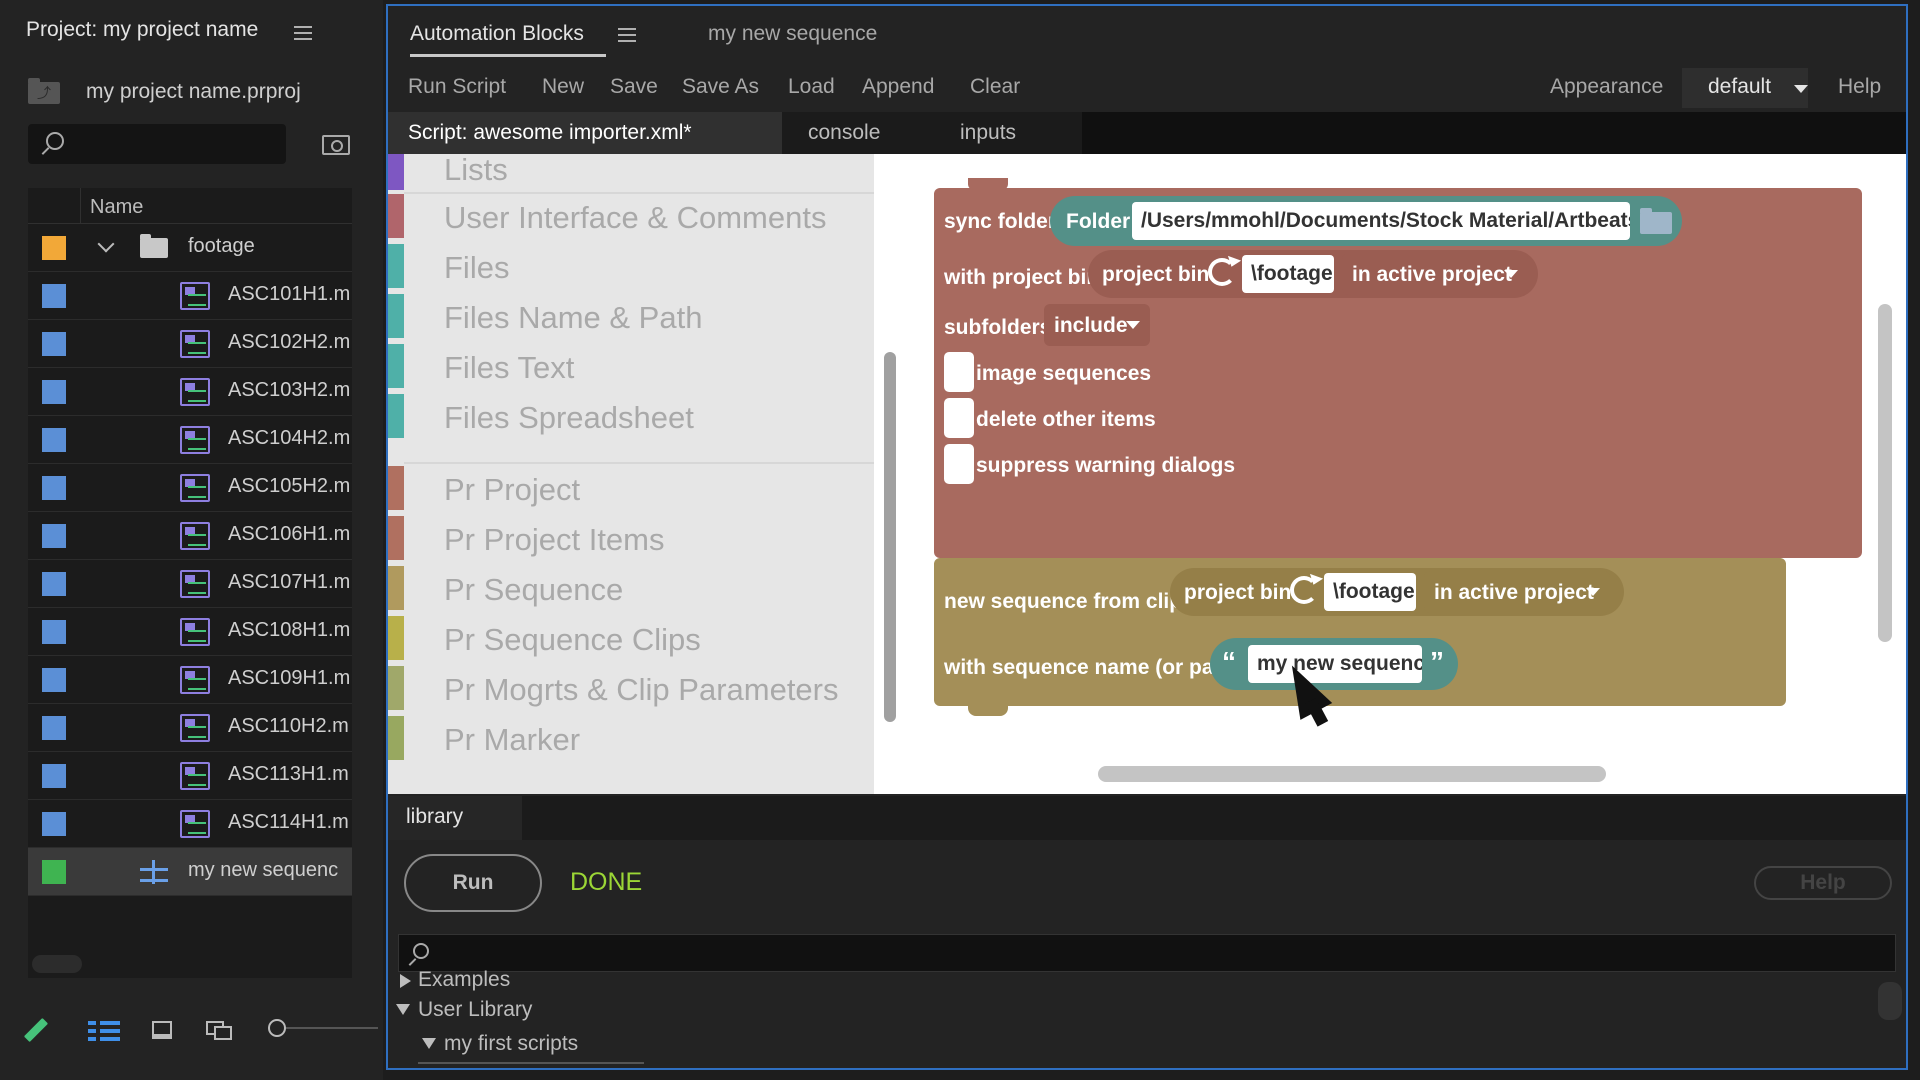 Image resolution: width=1920 pixels, height=1080 pixels. I want to click on icon-view-icon, so click(162, 1030).